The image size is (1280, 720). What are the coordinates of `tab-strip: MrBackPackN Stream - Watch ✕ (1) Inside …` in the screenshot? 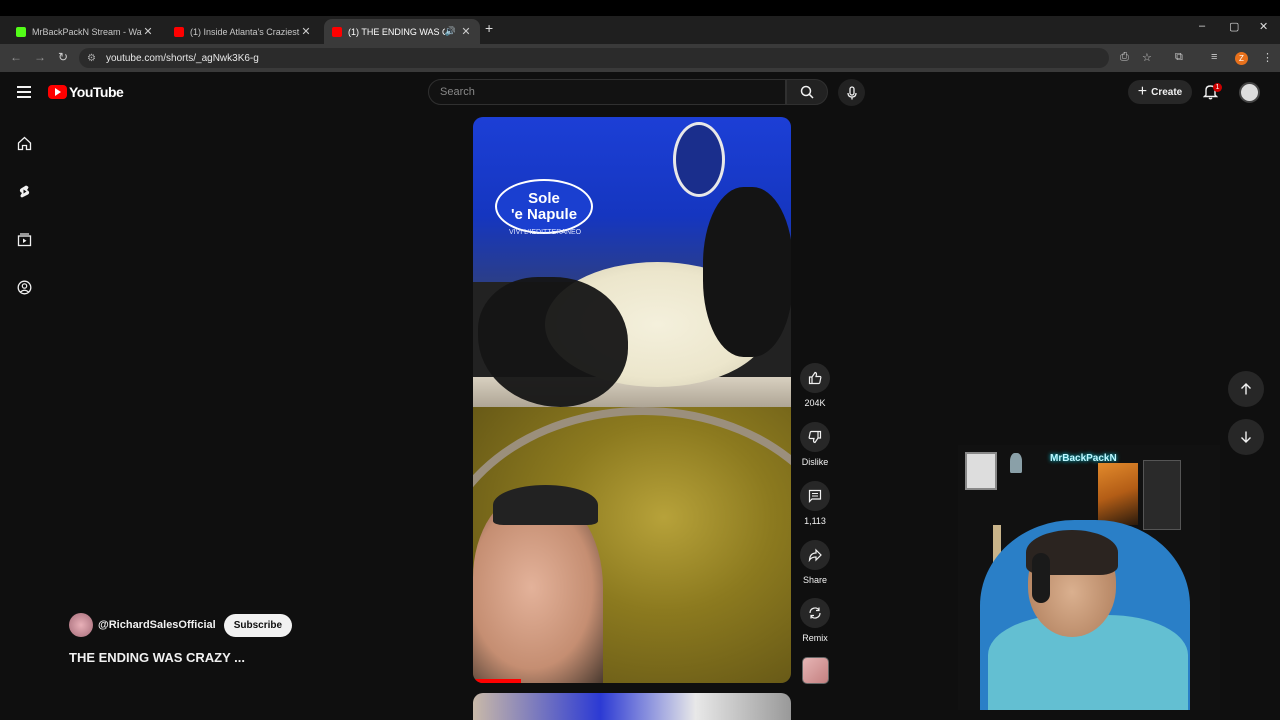 It's located at (640, 30).